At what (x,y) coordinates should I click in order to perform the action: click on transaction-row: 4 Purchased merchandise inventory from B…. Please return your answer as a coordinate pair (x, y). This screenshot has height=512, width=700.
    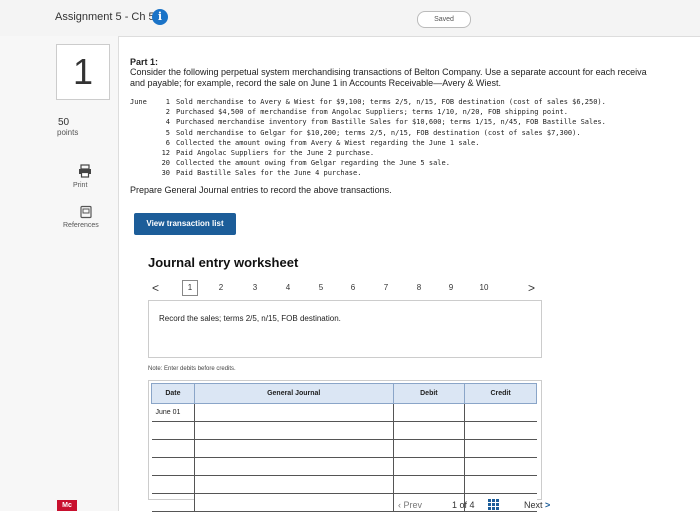
    Looking at the image, I should click on (368, 122).